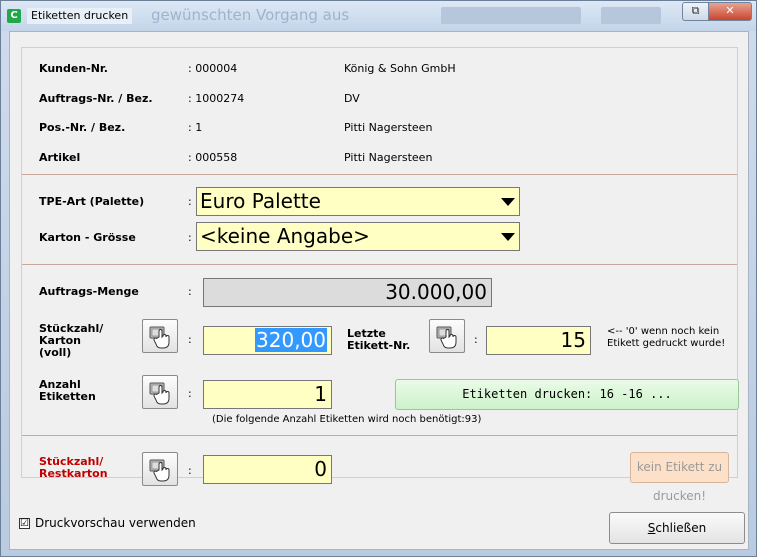 The image size is (757, 557). Describe the element at coordinates (92, 201) in the screenshot. I see `tpe-label: TPE-Art (Palette)` at that location.